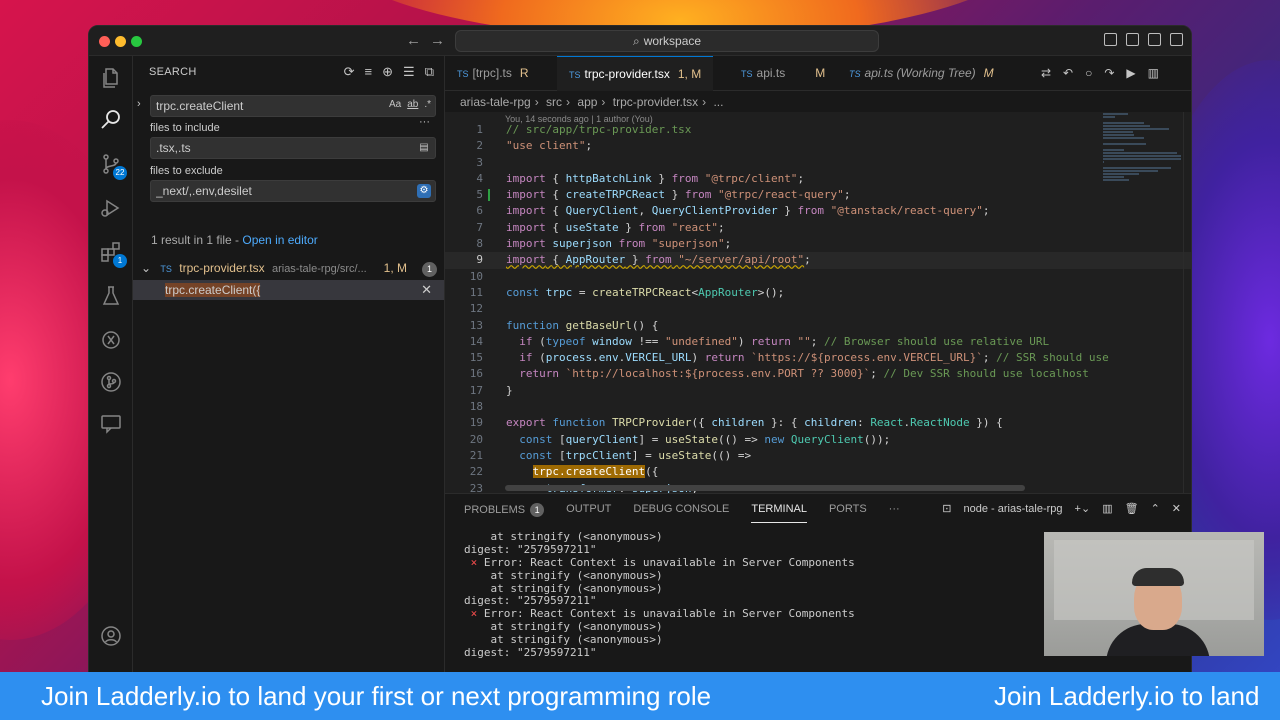 The height and width of the screenshot is (720, 1280). What do you see at coordinates (818, 163) in the screenshot?
I see `code-line: 3` at bounding box center [818, 163].